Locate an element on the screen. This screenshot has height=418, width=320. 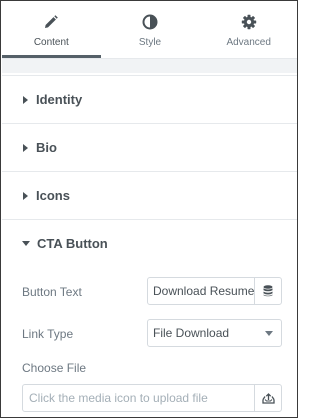
tab-advanced: Advanced is located at coordinates (248, 30).